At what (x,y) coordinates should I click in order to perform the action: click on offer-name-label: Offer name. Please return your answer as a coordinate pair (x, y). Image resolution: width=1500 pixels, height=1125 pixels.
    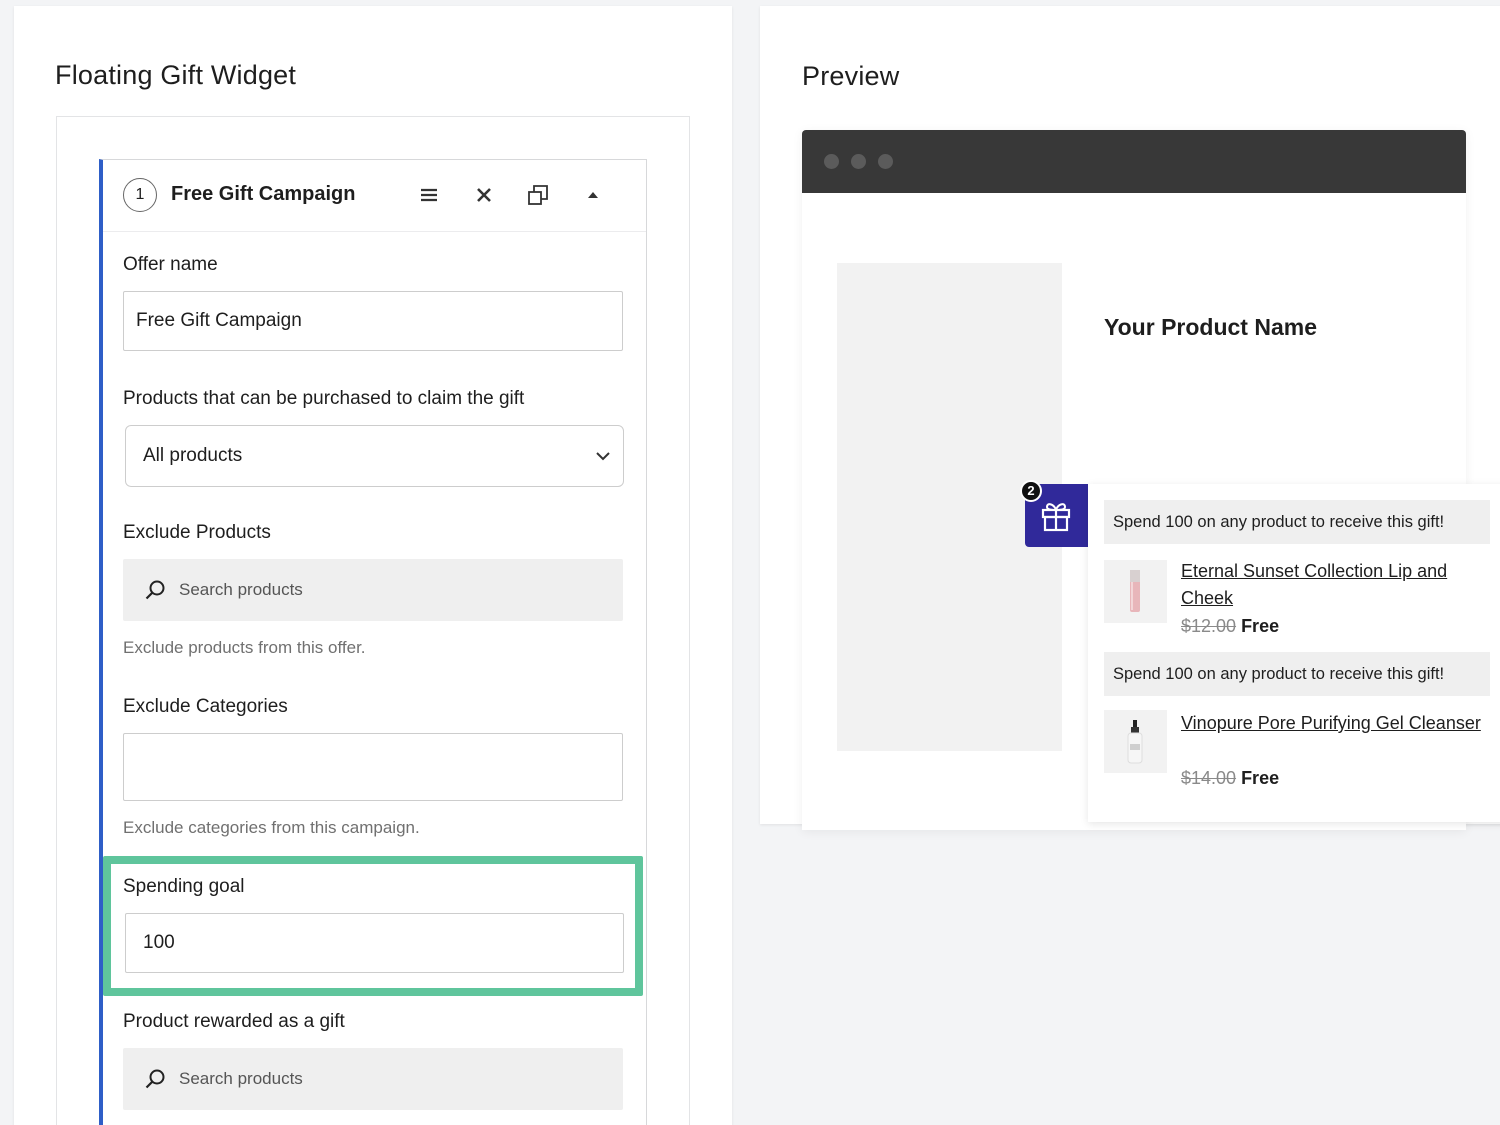
    Looking at the image, I should click on (170, 264).